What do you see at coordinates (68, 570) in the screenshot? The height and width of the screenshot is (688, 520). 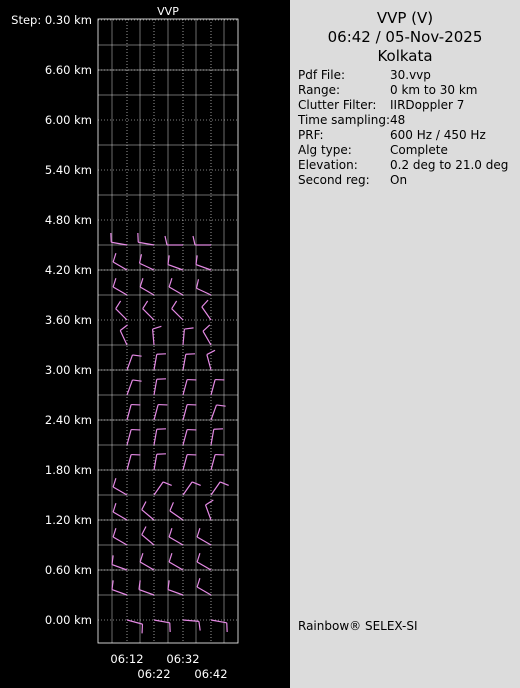 I see `y-tick-label: 0.60 km` at bounding box center [68, 570].